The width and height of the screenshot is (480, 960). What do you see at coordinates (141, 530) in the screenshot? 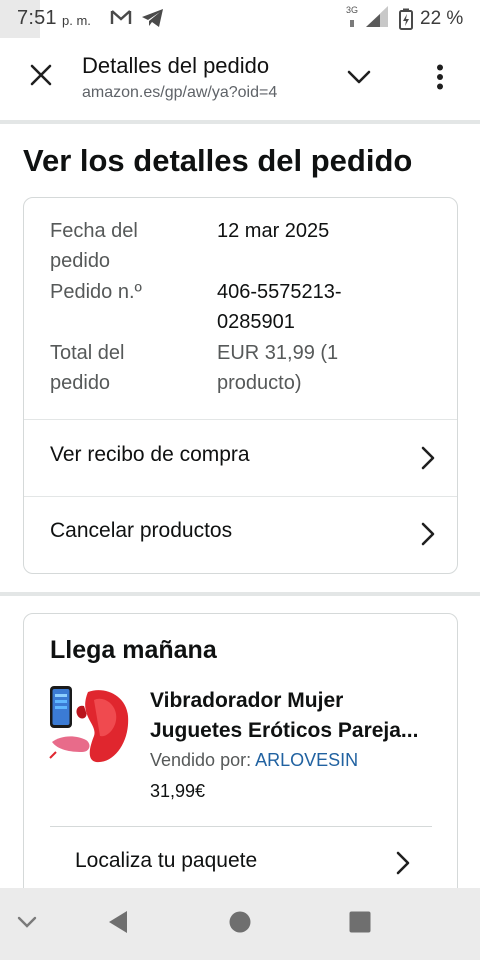
I see `cancel-products-label: Cancelar productos` at bounding box center [141, 530].